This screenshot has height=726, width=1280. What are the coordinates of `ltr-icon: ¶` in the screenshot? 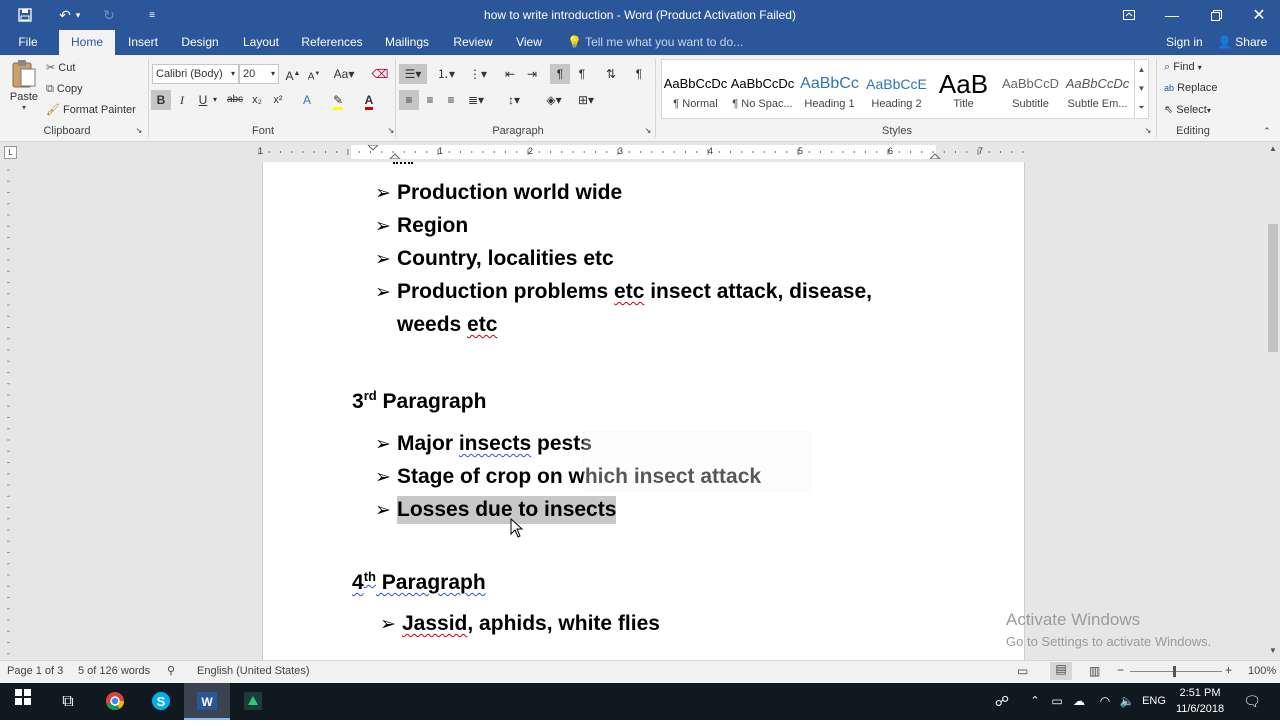 It's located at (560, 74).